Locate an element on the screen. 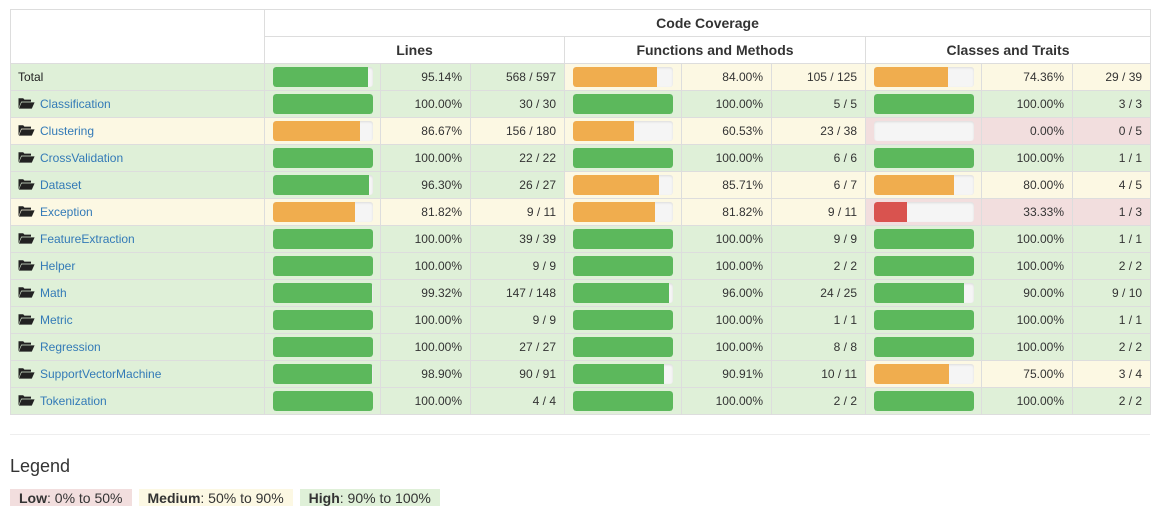 Image resolution: width=1161 pixels, height=515 pixels. directory-link: CrossValidation is located at coordinates (81, 158).